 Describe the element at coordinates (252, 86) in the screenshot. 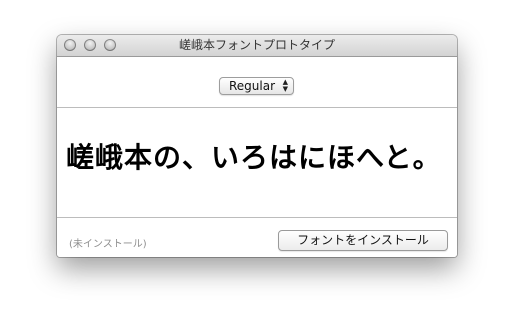

I see `font-style-selected-value: Regular` at that location.